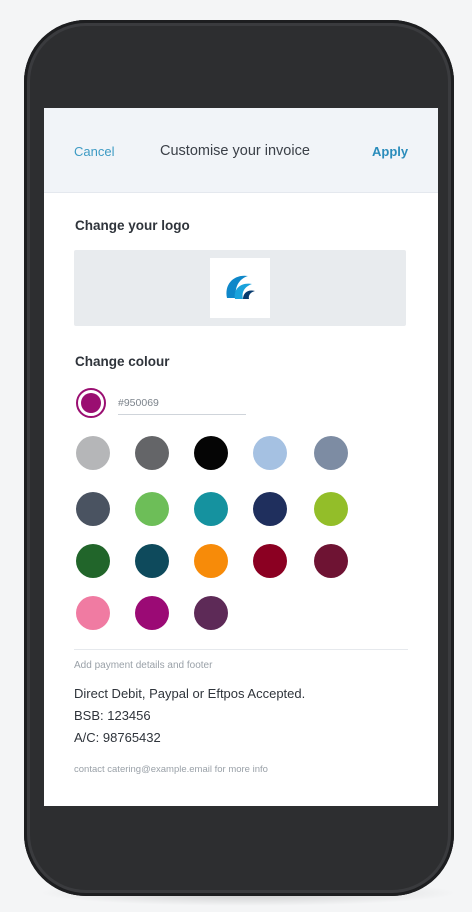 The height and width of the screenshot is (912, 472). I want to click on page-title: Customise your invoice, so click(235, 151).